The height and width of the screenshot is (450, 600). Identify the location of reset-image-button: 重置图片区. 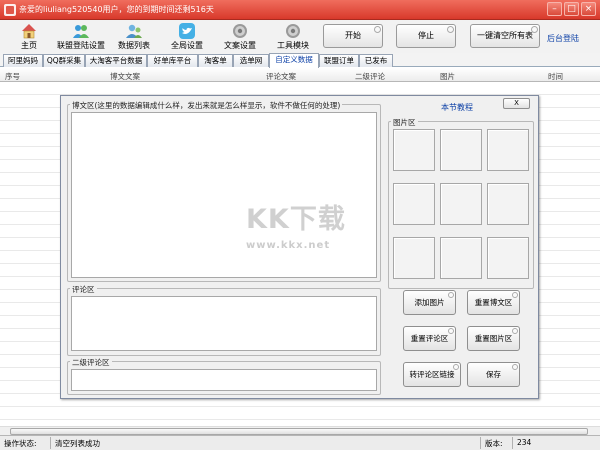
(493, 338).